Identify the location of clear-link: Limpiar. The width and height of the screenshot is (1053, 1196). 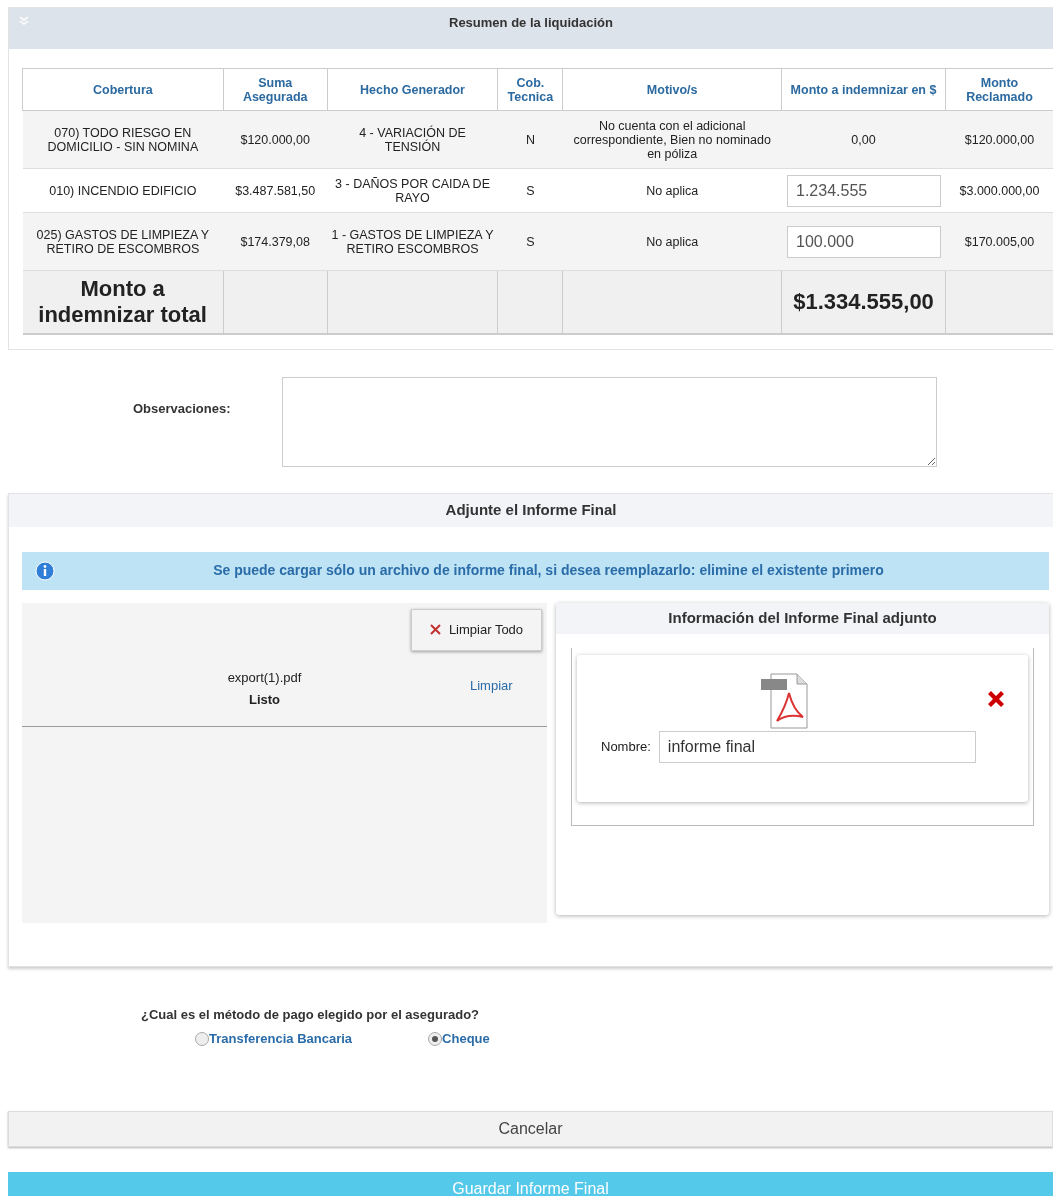
(491, 685).